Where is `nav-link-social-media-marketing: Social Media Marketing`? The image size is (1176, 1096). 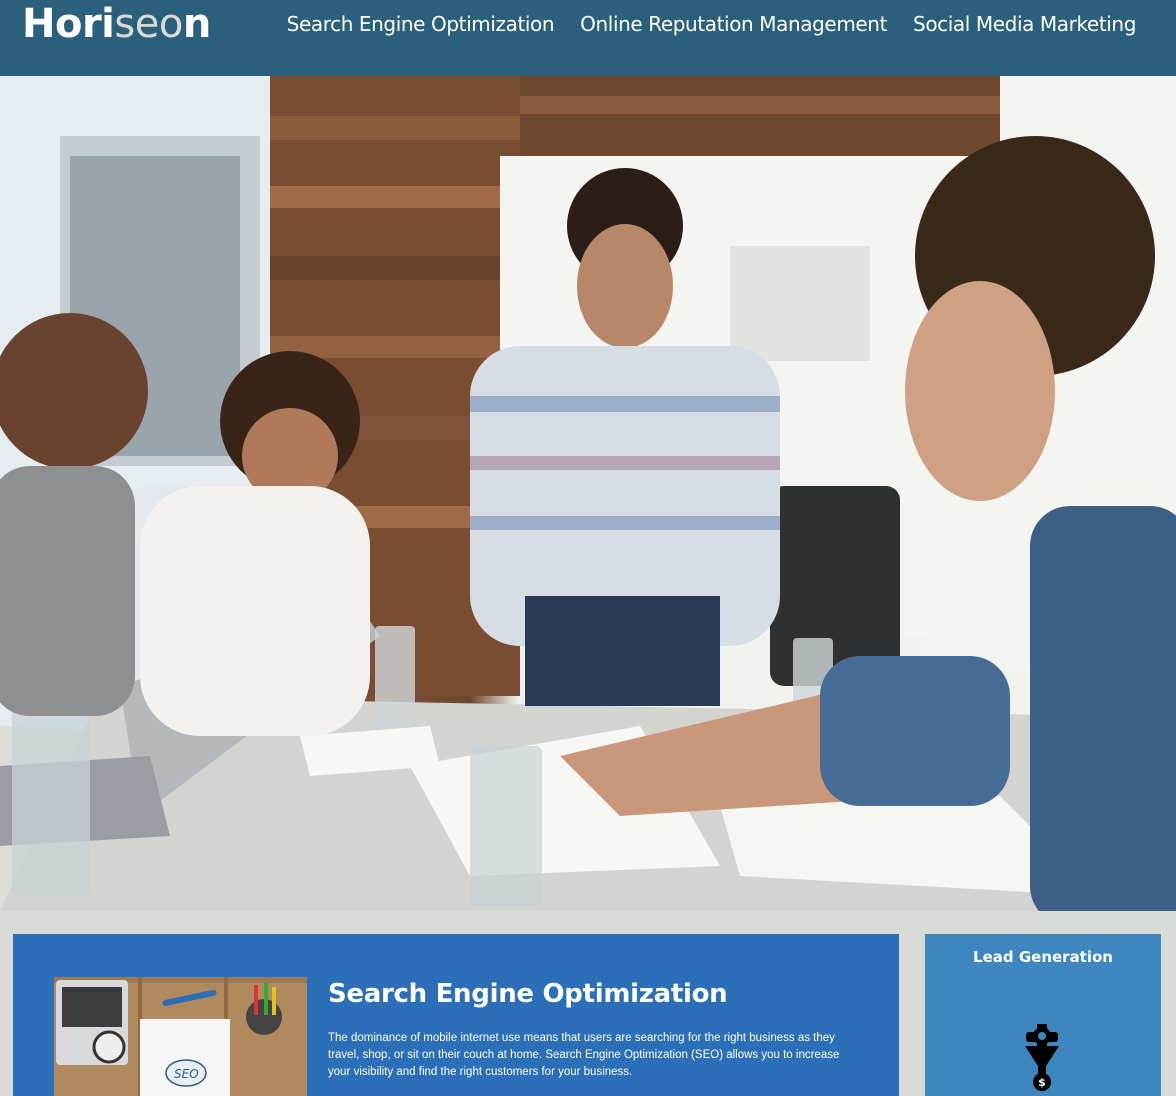 nav-link-social-media-marketing: Social Media Marketing is located at coordinates (1024, 24).